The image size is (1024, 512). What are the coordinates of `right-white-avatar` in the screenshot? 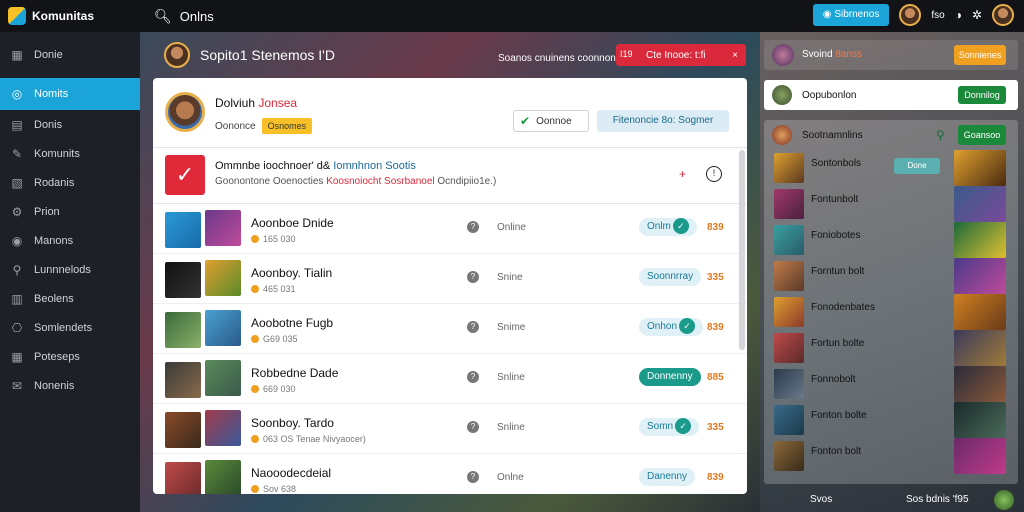 It's located at (782, 95).